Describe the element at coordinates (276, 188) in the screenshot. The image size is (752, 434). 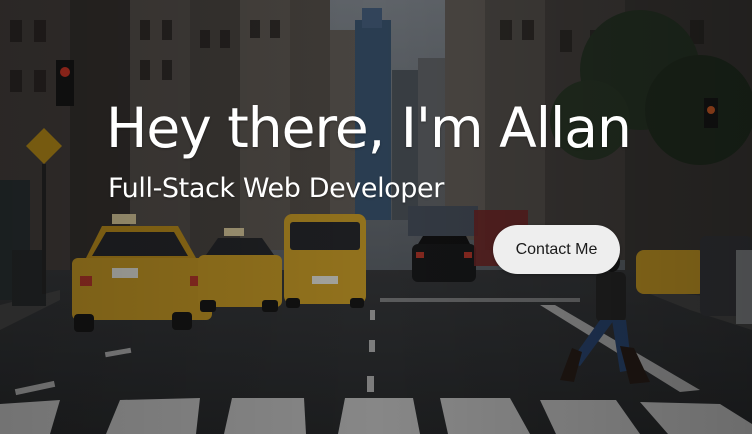
I see `hero-subtitle: Full-Stack Web Developer` at that location.